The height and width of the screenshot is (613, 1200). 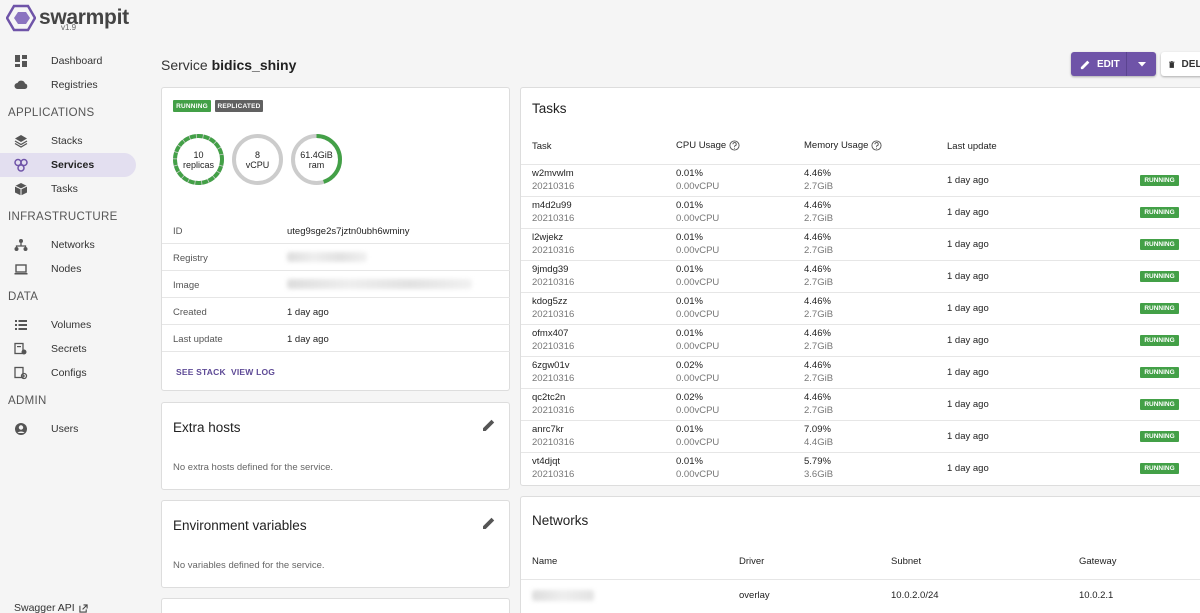 What do you see at coordinates (1085, 64) in the screenshot?
I see `pencil-icon` at bounding box center [1085, 64].